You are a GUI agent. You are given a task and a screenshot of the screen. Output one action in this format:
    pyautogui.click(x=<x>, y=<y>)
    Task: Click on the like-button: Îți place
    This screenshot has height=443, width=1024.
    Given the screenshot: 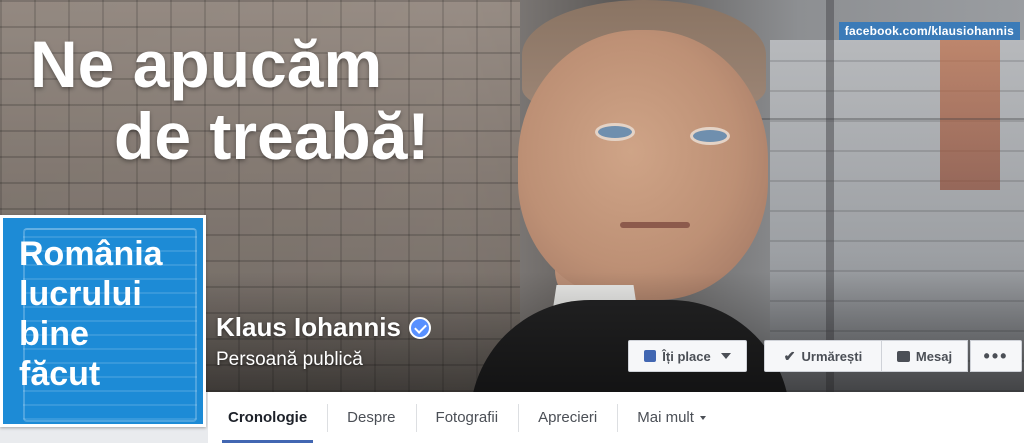 What is the action you would take?
    pyautogui.click(x=687, y=356)
    